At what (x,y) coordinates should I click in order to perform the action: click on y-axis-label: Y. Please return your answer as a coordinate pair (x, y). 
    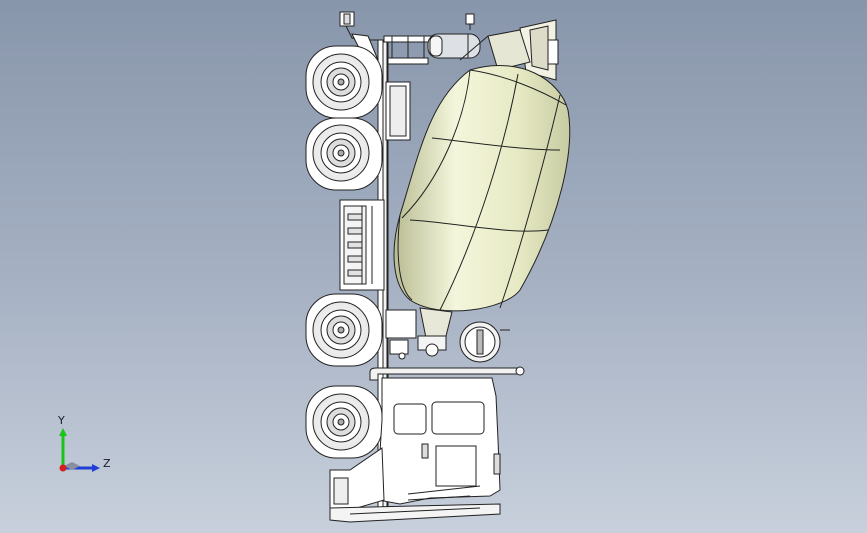
    Looking at the image, I should click on (61, 420).